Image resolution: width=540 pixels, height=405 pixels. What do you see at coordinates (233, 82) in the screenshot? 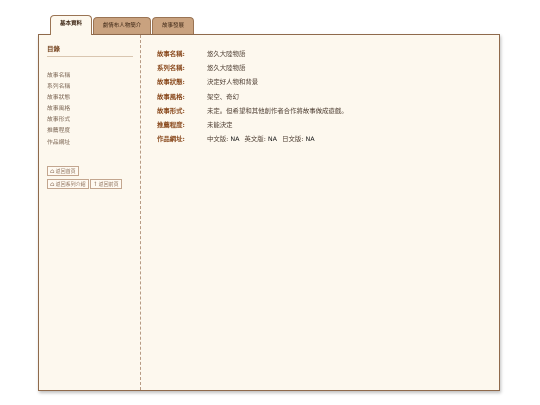
I see `detail-value: 決定好人物和背景` at bounding box center [233, 82].